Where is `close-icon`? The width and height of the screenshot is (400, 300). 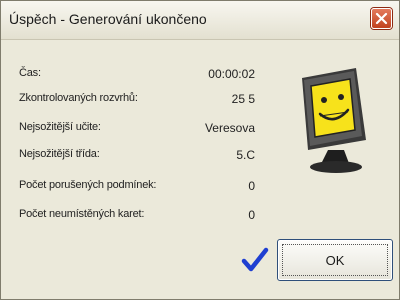 close-icon is located at coordinates (381, 18).